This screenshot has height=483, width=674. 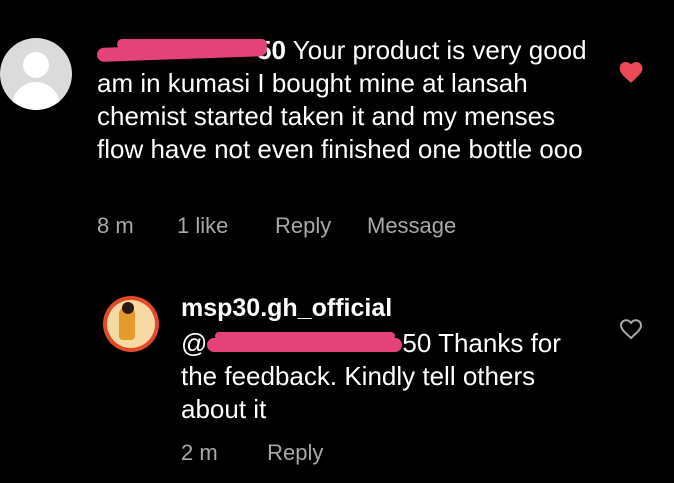 What do you see at coordinates (631, 329) in the screenshot?
I see `heart-outline-icon` at bounding box center [631, 329].